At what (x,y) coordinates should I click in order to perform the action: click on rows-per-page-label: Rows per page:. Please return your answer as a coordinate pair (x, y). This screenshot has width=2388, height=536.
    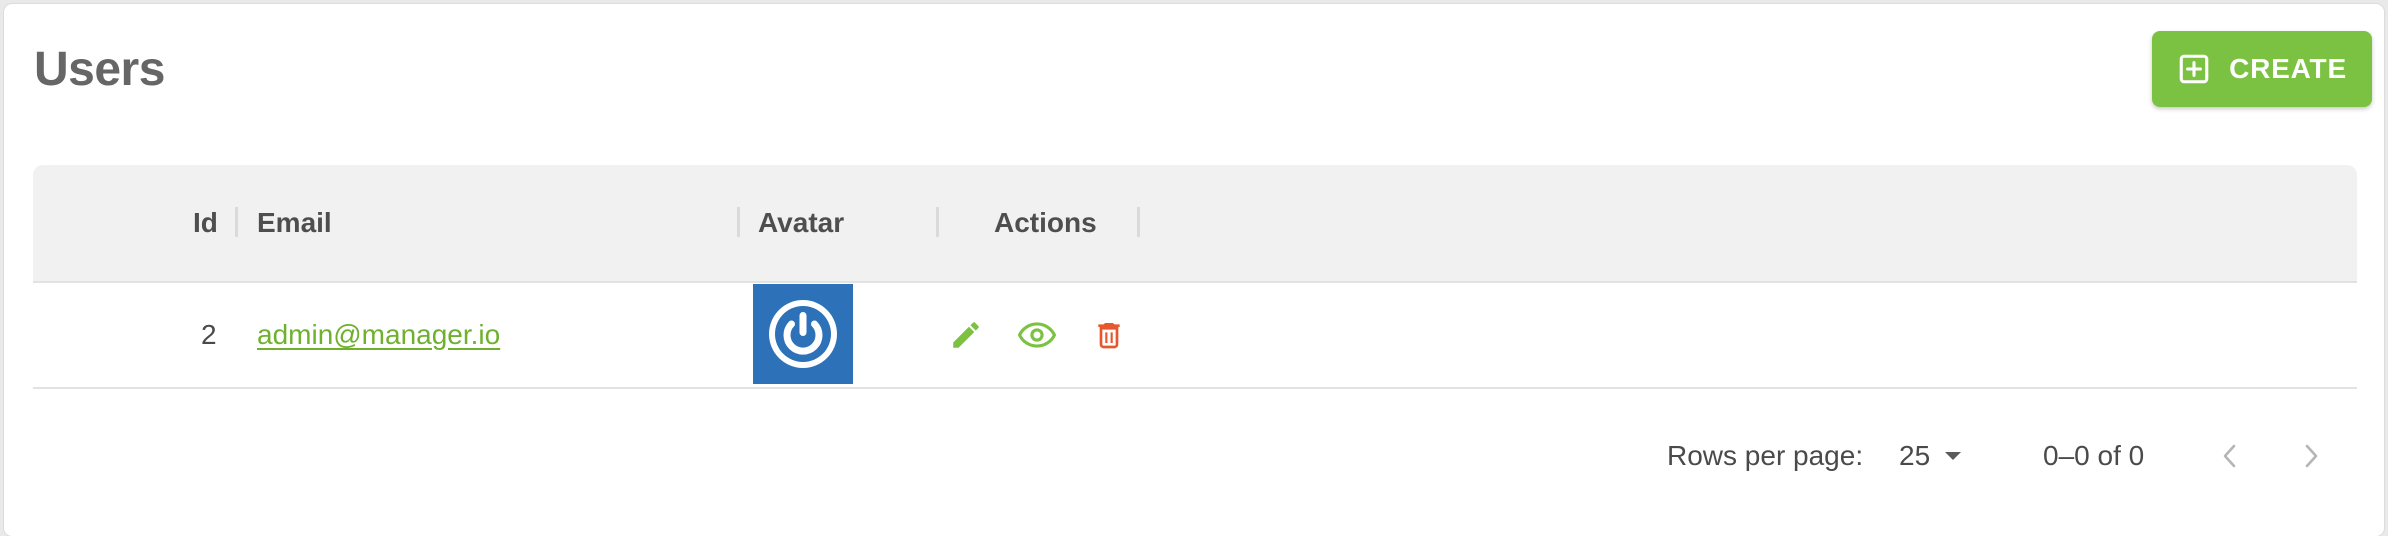
    Looking at the image, I should click on (1765, 455).